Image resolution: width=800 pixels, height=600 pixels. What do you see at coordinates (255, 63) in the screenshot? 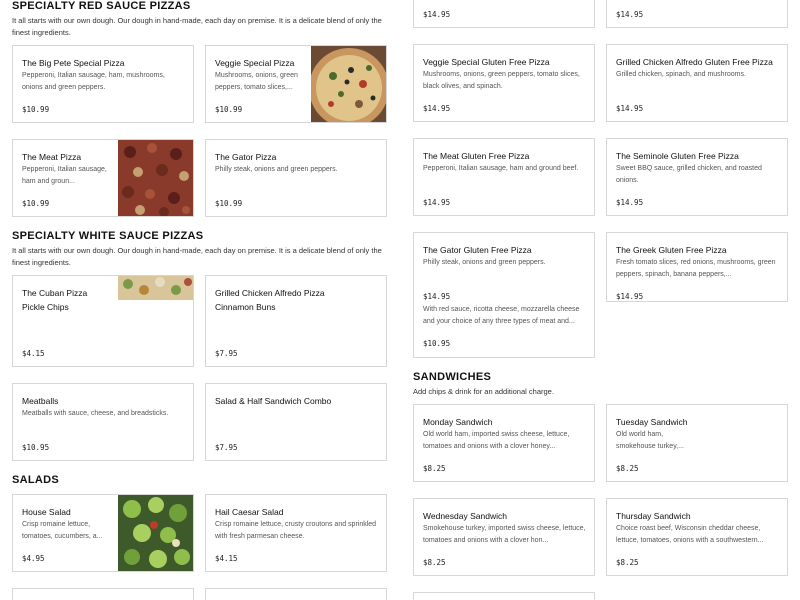
I see `item-name: Veggie Special Pizza` at bounding box center [255, 63].